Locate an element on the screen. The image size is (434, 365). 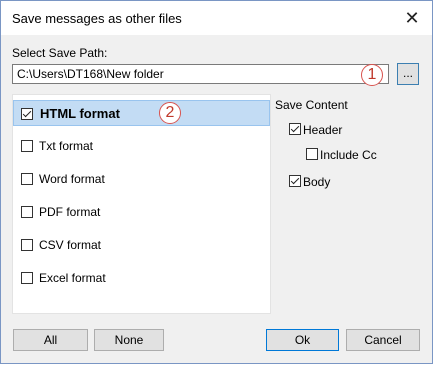
title-bar: Save messages as other files ✕ is located at coordinates (216, 18).